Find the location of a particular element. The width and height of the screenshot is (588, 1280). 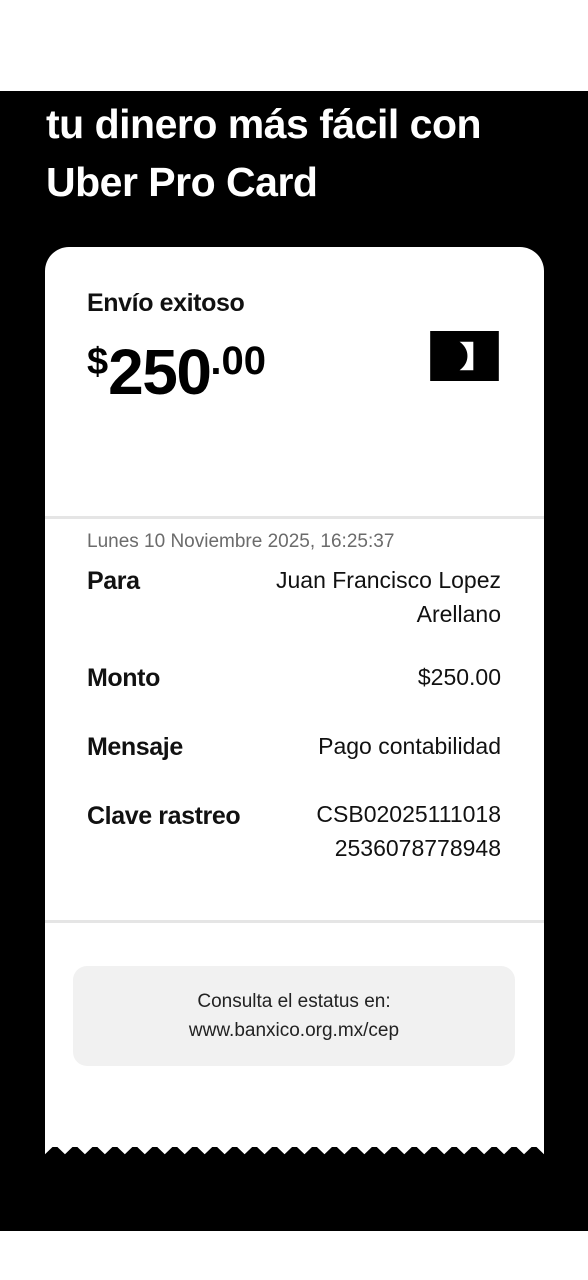

transfer-amount: $250.00 is located at coordinates (176, 372).